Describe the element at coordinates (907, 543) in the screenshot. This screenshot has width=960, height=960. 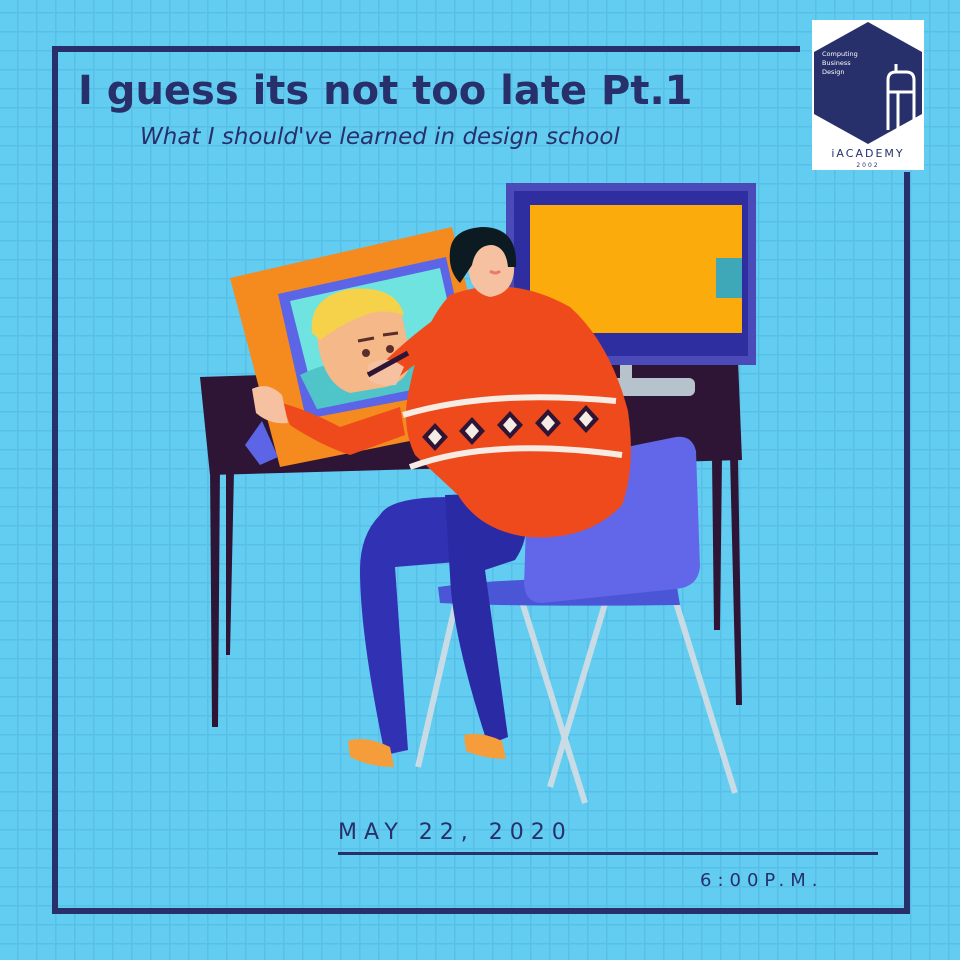
I see `frame-right-border` at that location.